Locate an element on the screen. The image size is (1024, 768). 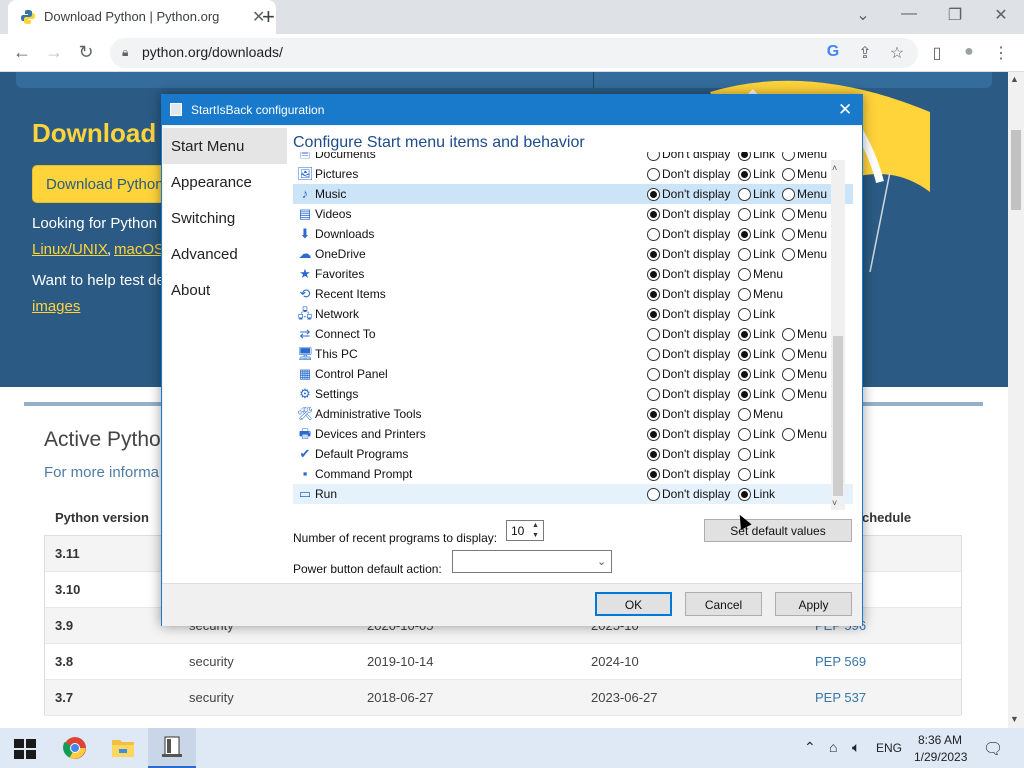
sidebar-item-switching: Switching is located at coordinates (225, 218).